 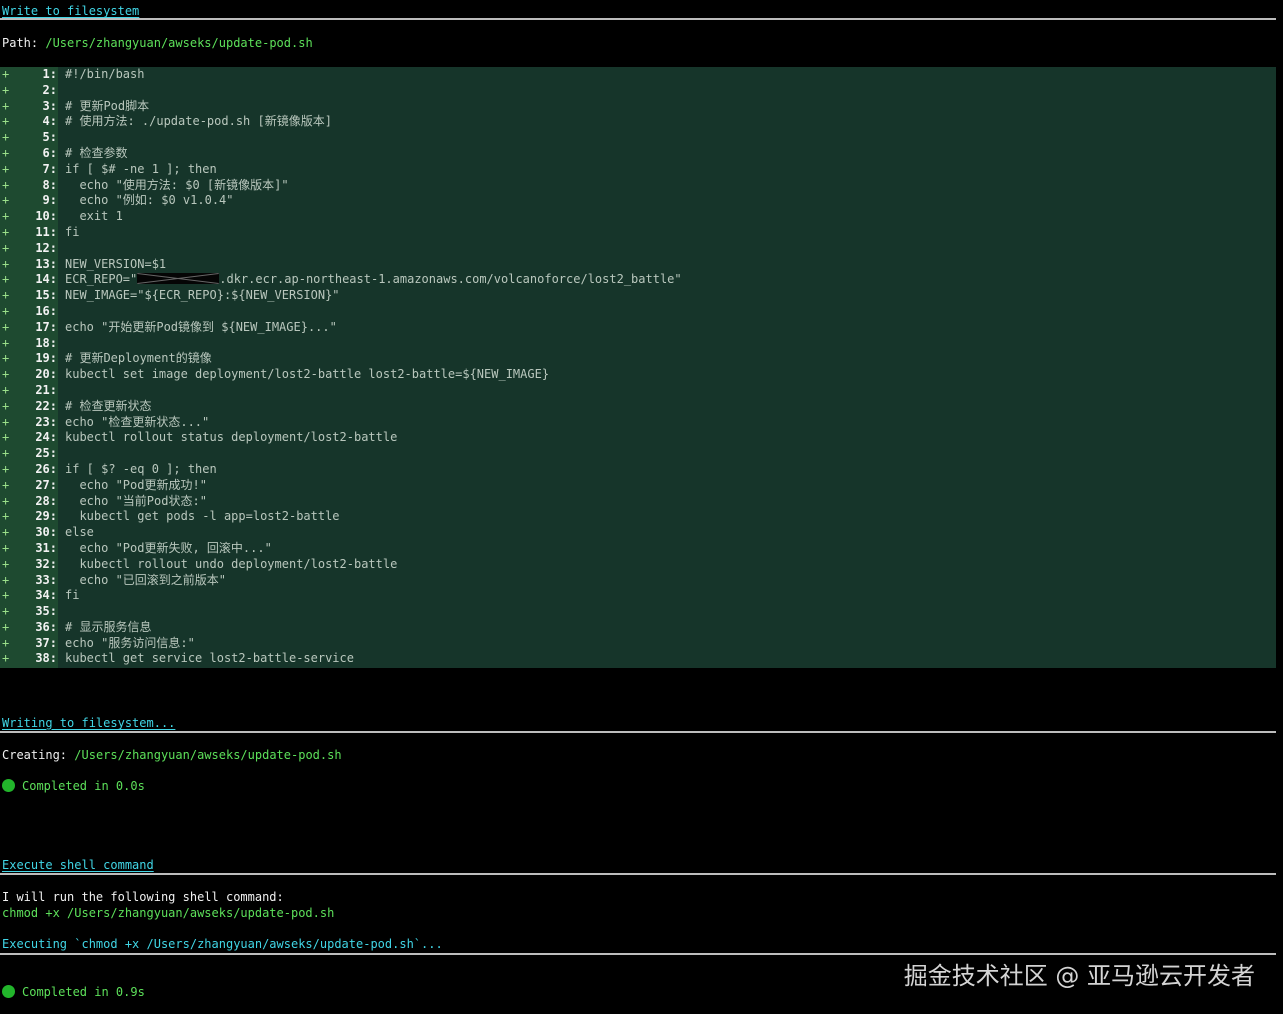 I want to click on code-line: +6: # 检查参数, so click(x=638, y=154).